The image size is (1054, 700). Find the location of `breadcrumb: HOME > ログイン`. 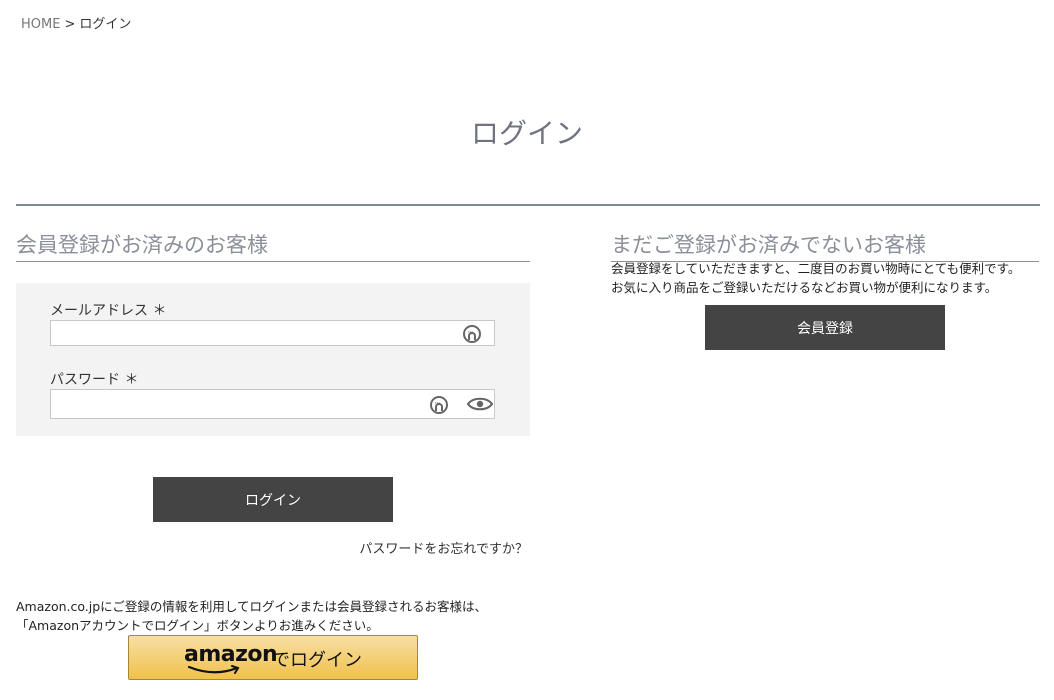

breadcrumb: HOME > ログイン is located at coordinates (76, 22).